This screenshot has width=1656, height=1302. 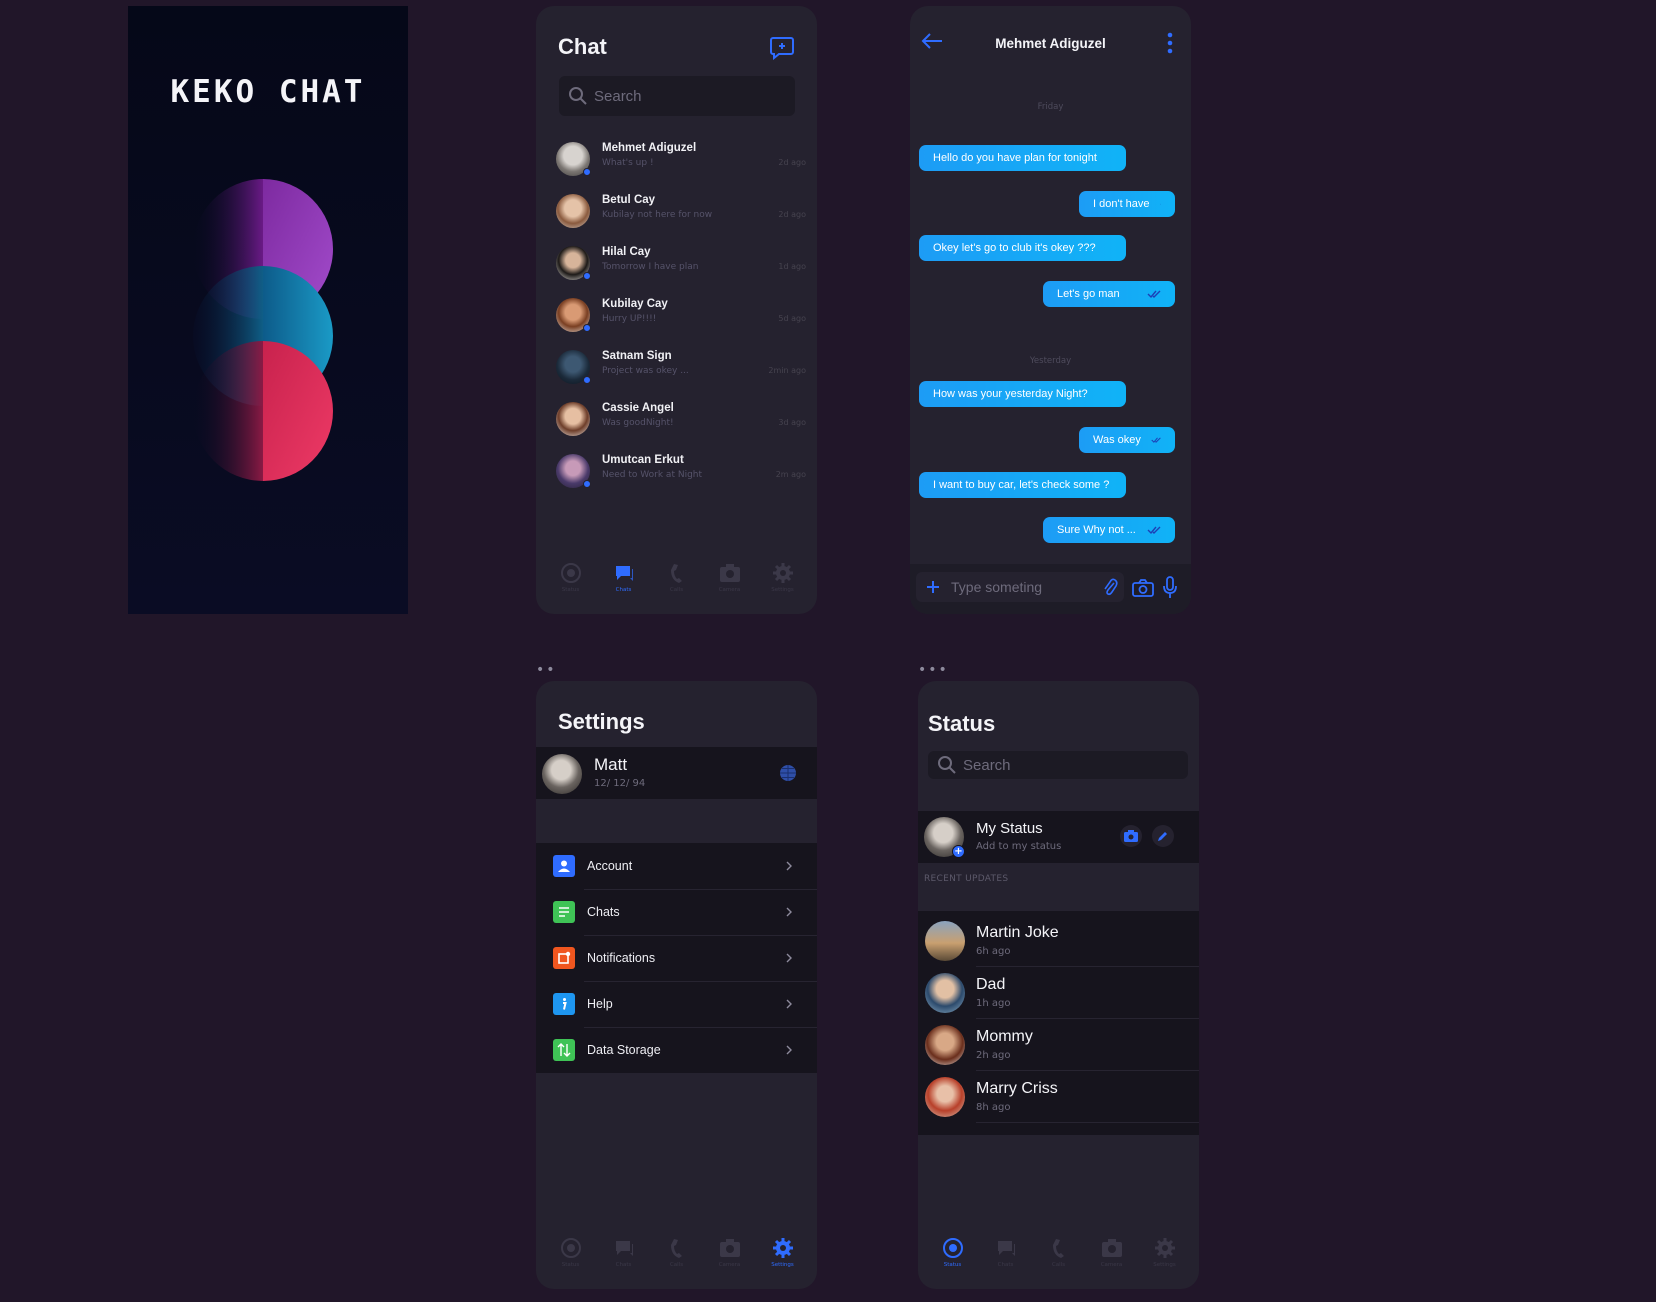 I want to click on add-status-icon: +, so click(x=958, y=851).